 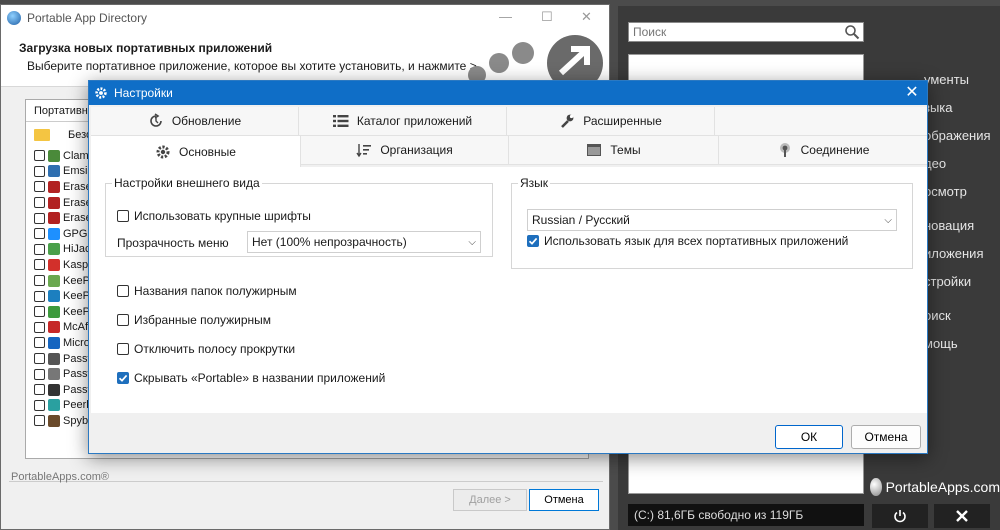 What do you see at coordinates (535, 61) in the screenshot?
I see `download-graphic` at bounding box center [535, 61].